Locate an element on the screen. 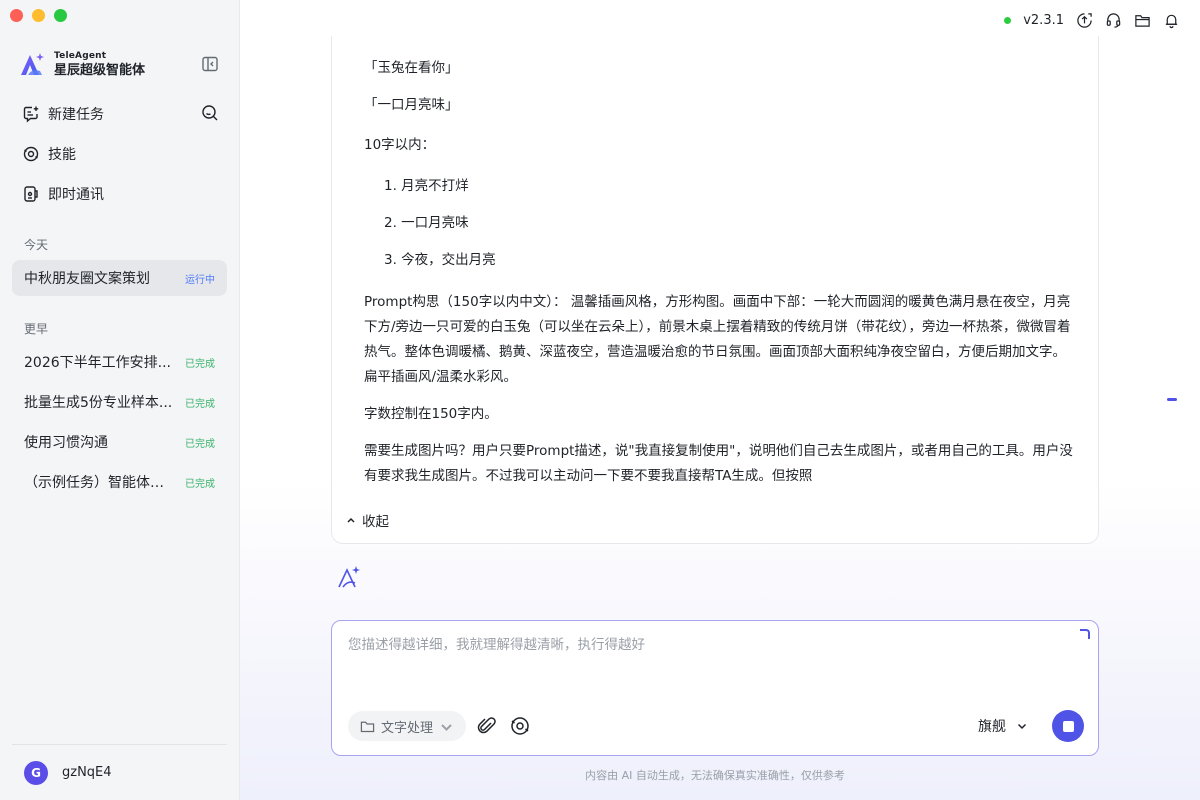 This screenshot has width=1200, height=800. sidebar-item-im: 即时通讯 is located at coordinates (63, 194).